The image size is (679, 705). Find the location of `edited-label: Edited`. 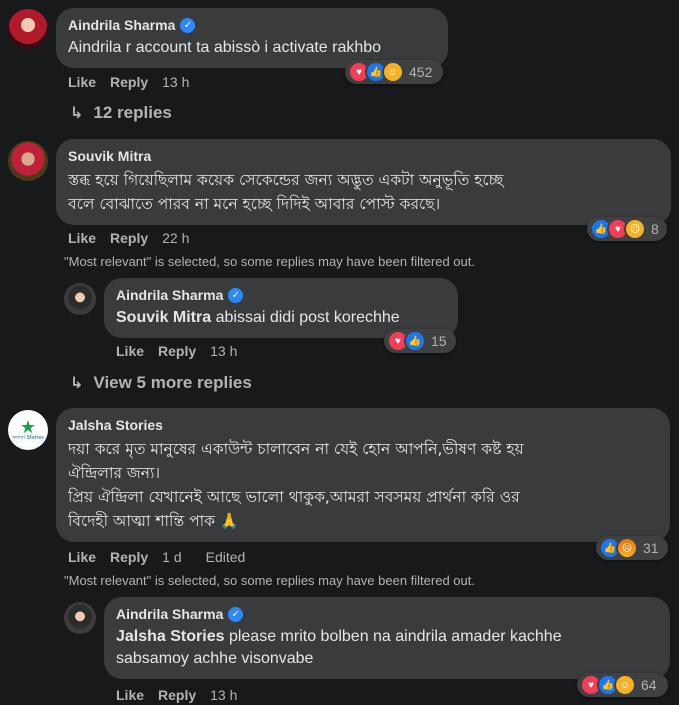

edited-label: Edited is located at coordinates (225, 557).